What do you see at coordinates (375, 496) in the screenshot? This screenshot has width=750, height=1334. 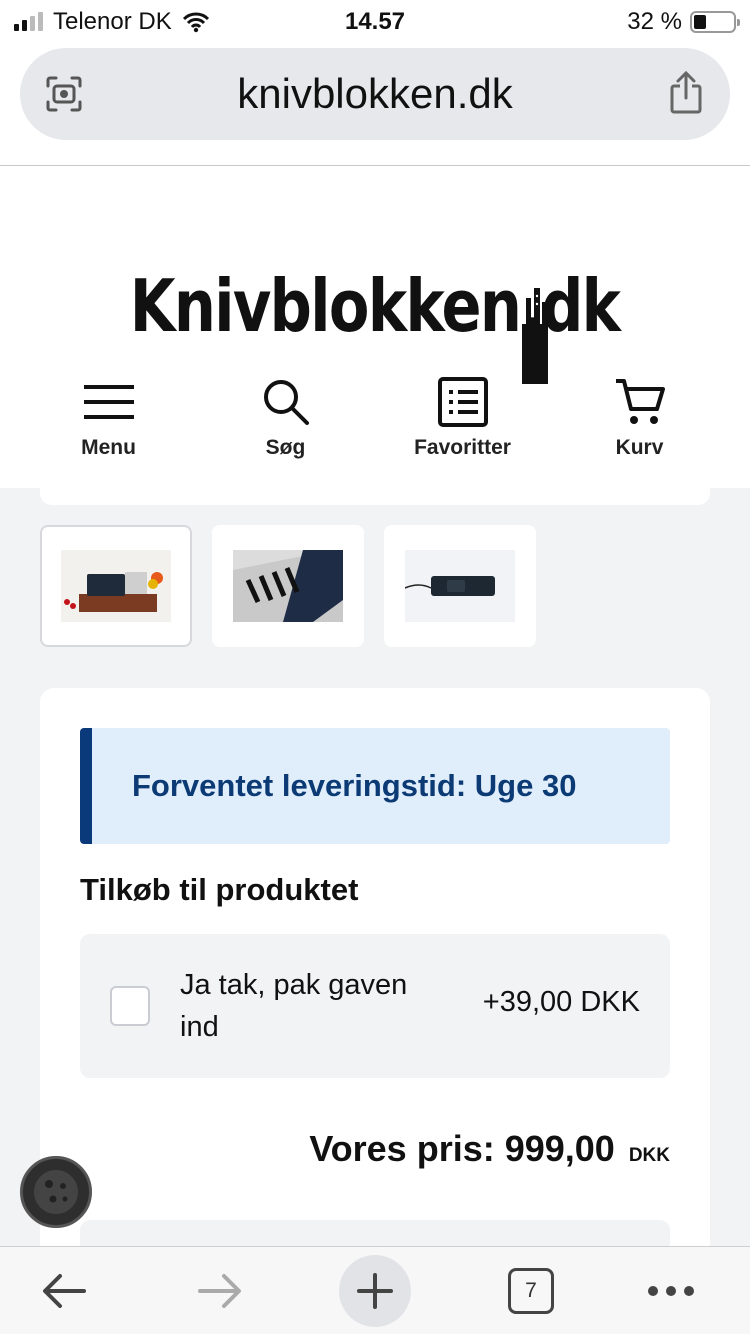 I see `product-image-card` at bounding box center [375, 496].